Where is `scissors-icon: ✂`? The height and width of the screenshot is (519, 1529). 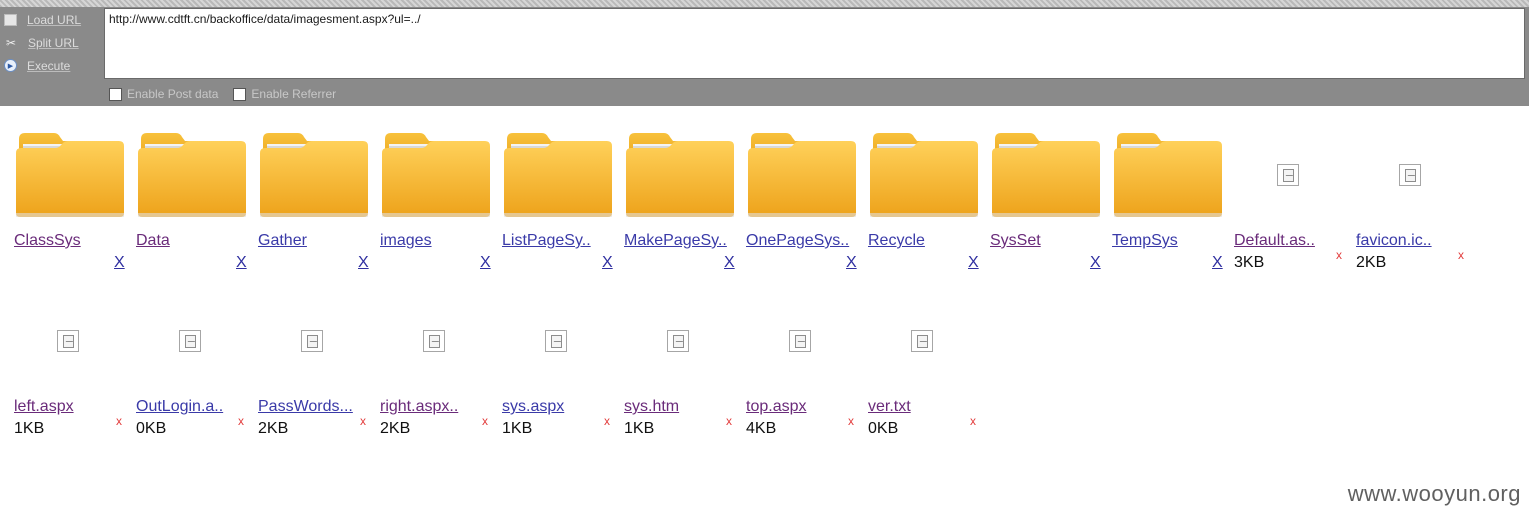 scissors-icon: ✂ is located at coordinates (11, 42).